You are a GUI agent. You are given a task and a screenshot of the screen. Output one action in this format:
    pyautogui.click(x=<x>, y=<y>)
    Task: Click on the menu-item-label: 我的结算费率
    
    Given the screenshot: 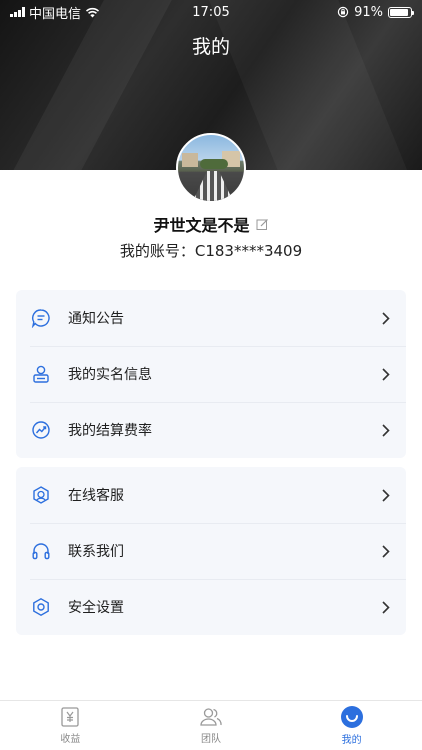 What is the action you would take?
    pyautogui.click(x=110, y=431)
    